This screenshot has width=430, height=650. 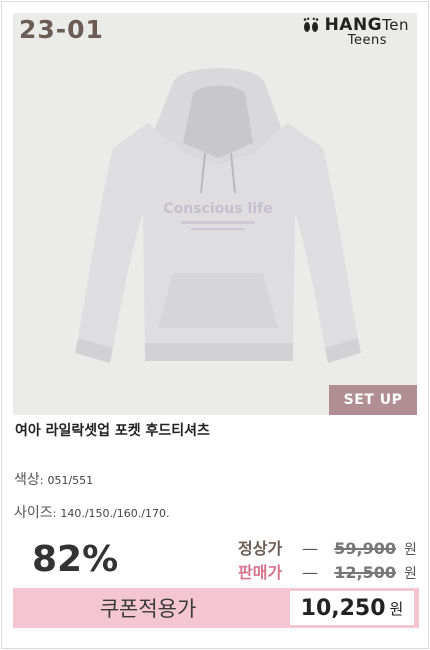 I want to click on hoodie-print-text: Conscious life, so click(x=217, y=209).